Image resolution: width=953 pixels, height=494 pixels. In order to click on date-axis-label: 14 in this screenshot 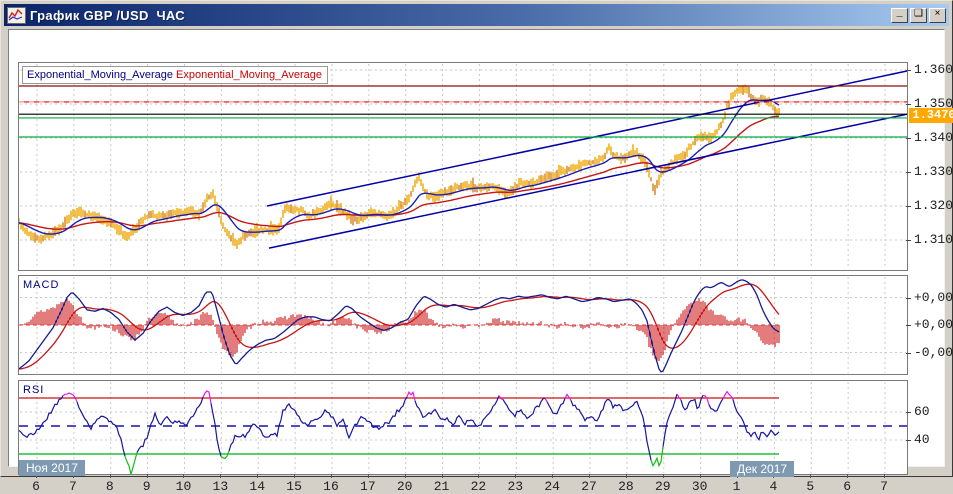, I will do `click(257, 486)`.